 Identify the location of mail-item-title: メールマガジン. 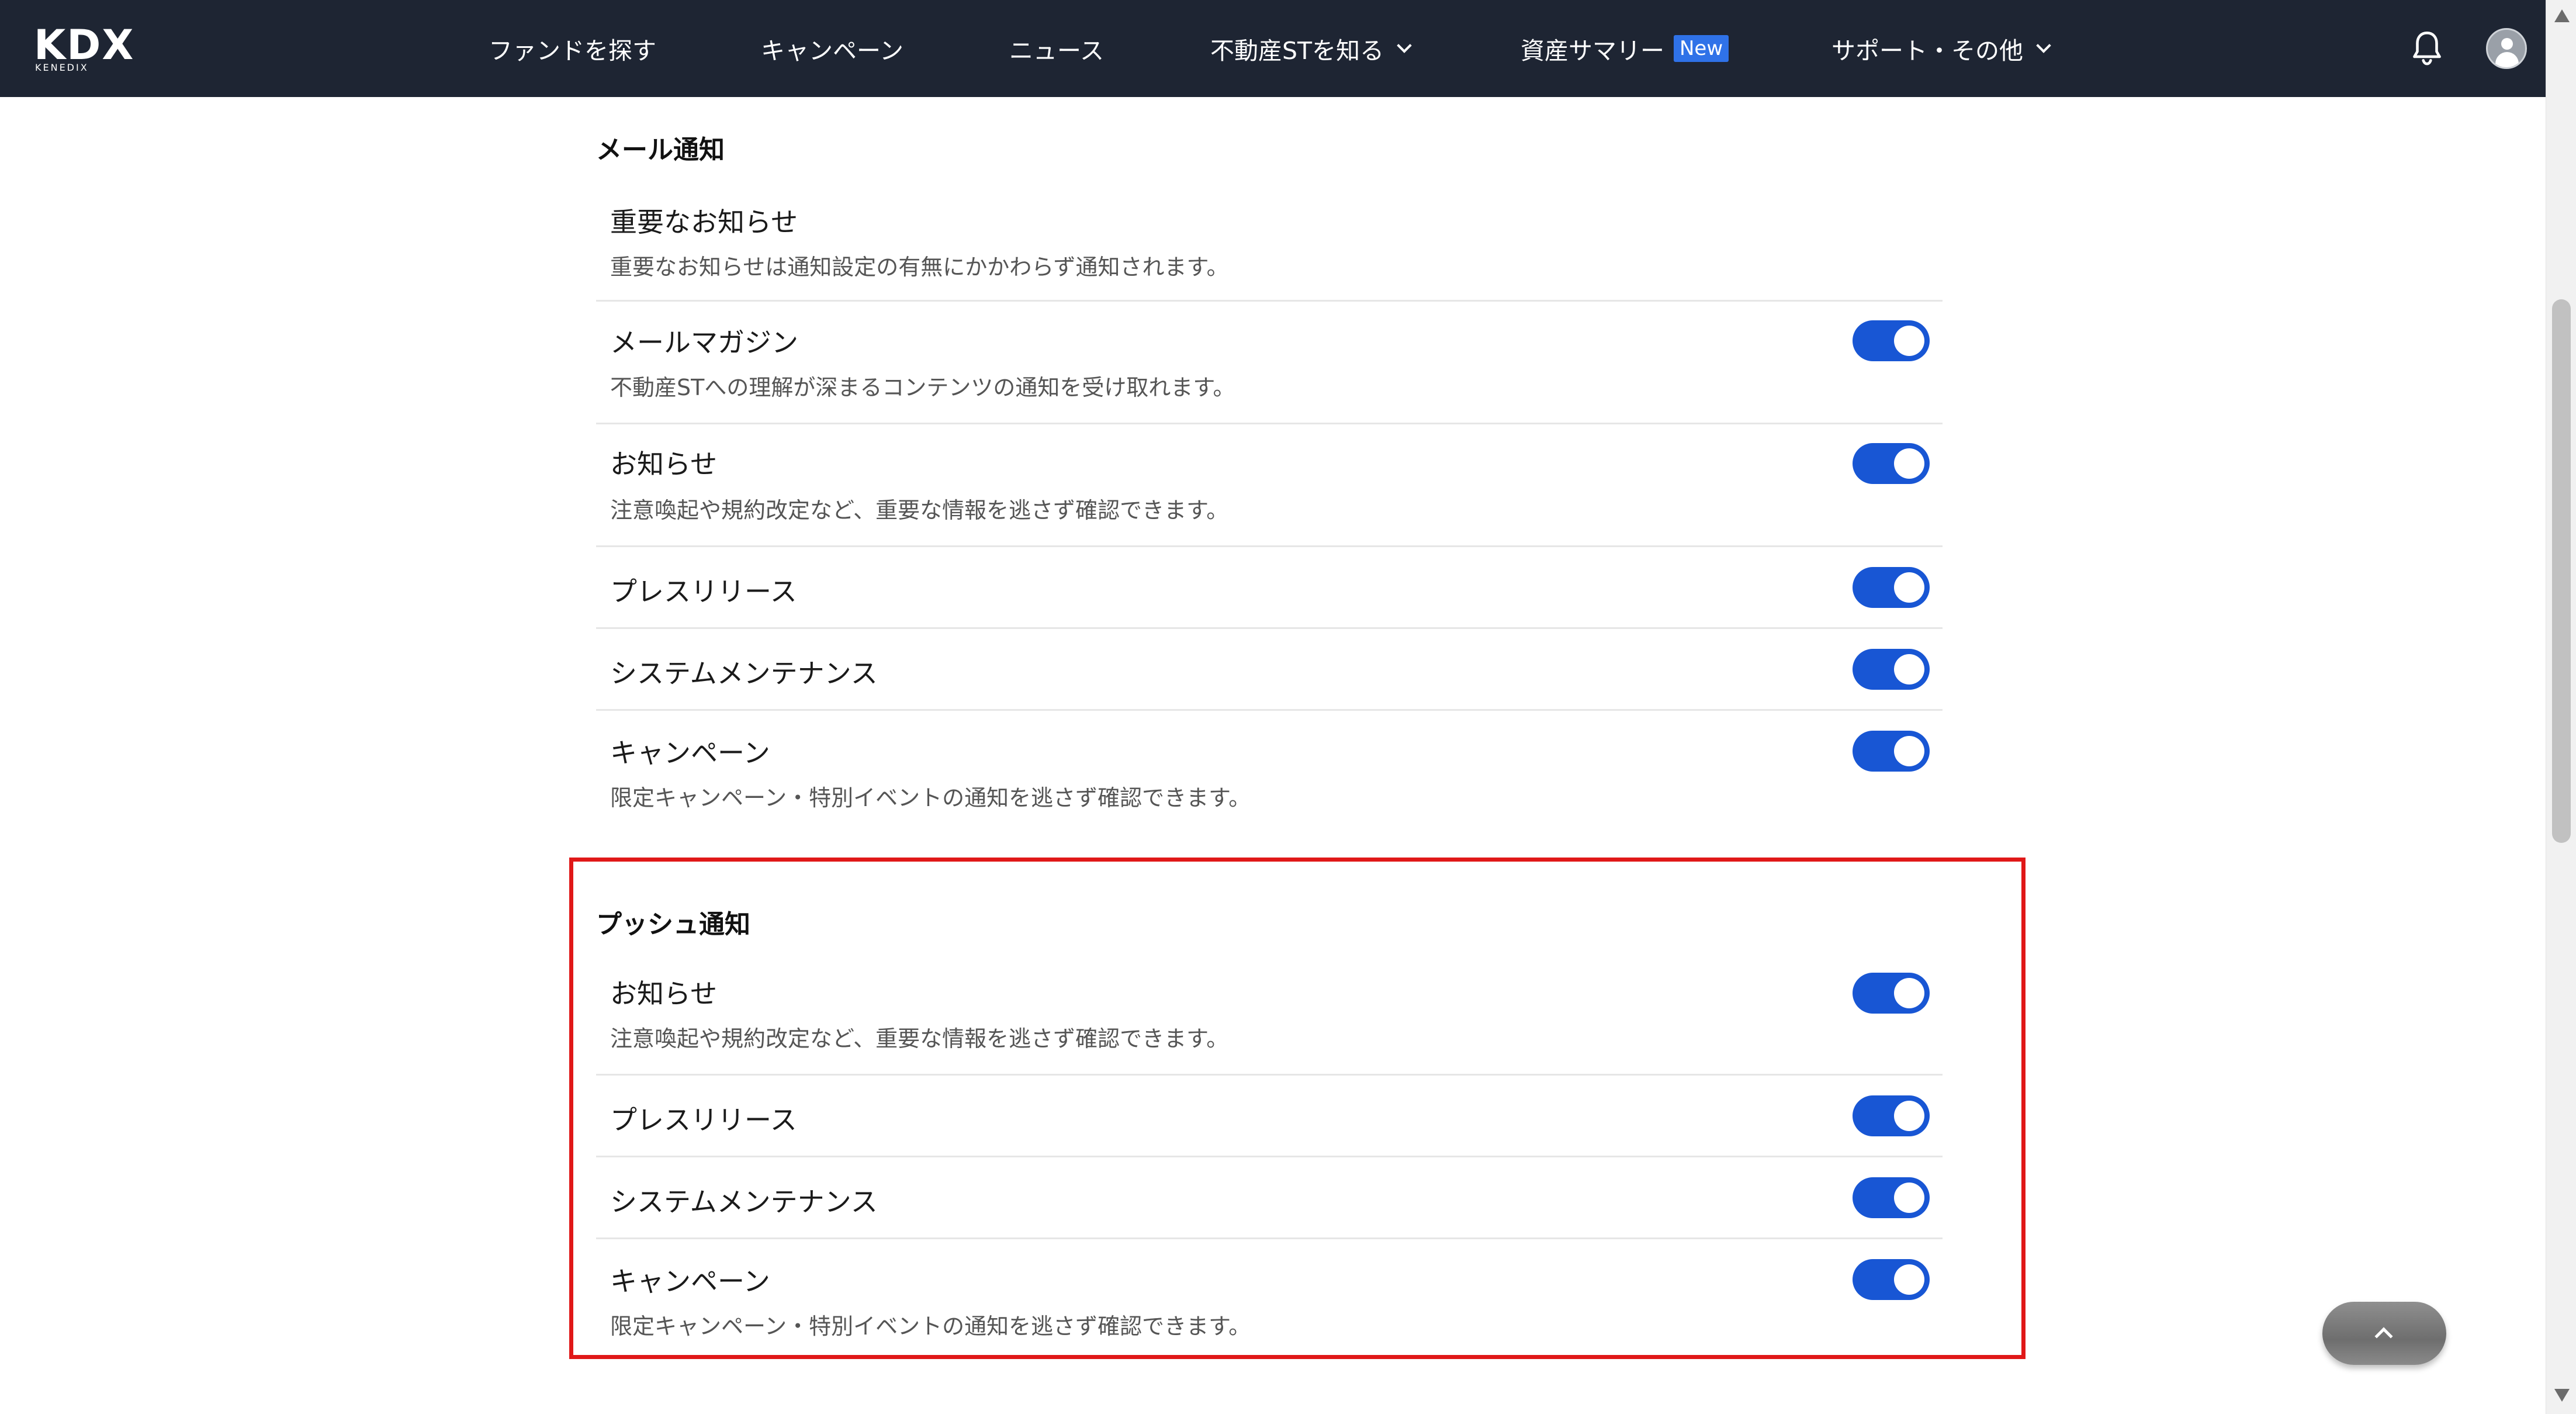
(704, 342).